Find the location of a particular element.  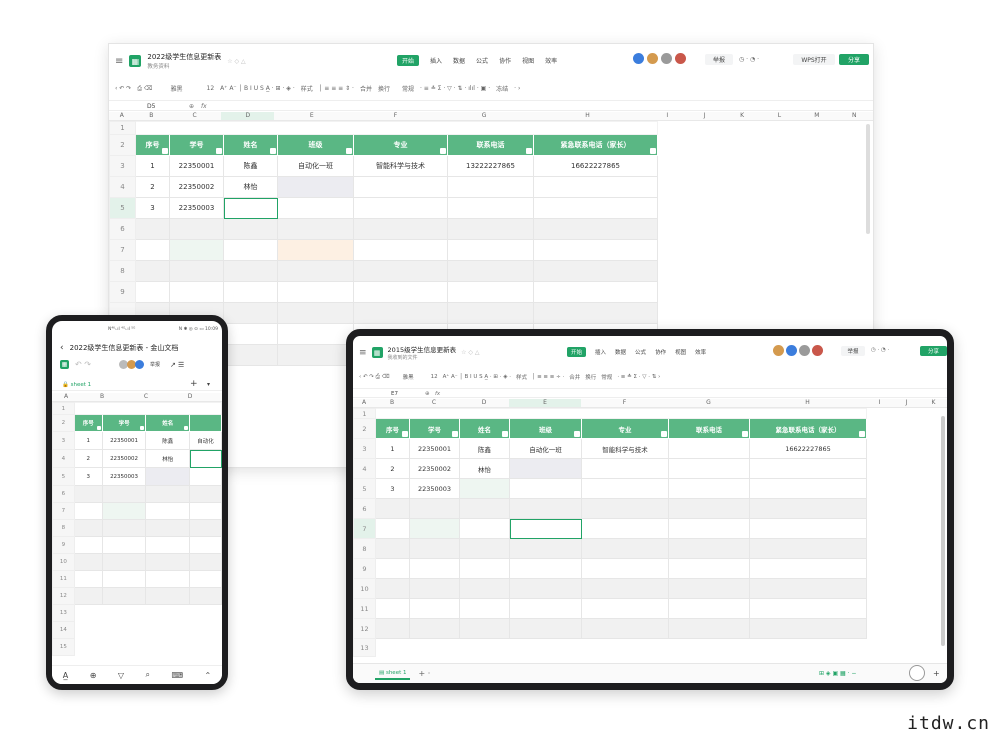

doc-title: 2022级学生信息更新表 is located at coordinates (184, 57).